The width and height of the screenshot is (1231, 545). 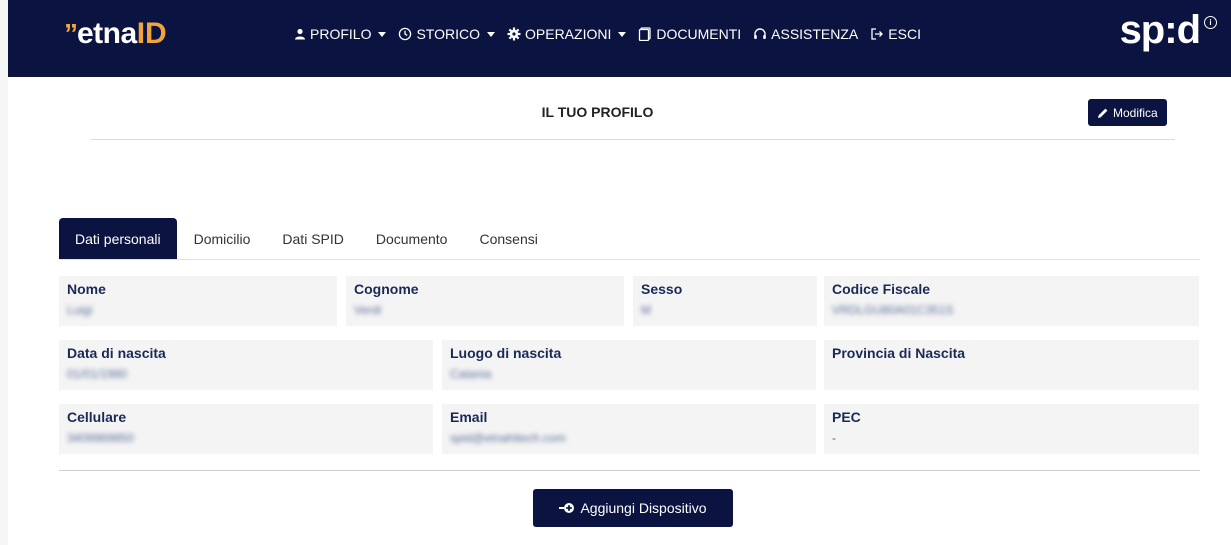 I want to click on nav-storico-label: STORICO, so click(x=448, y=34).